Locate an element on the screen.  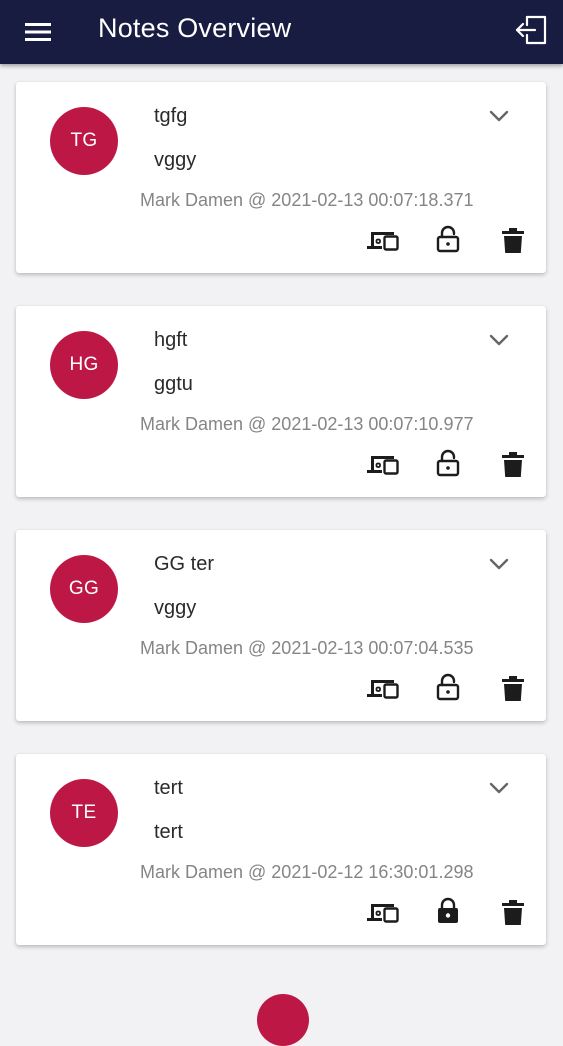
note-title: tert is located at coordinates (168, 788).